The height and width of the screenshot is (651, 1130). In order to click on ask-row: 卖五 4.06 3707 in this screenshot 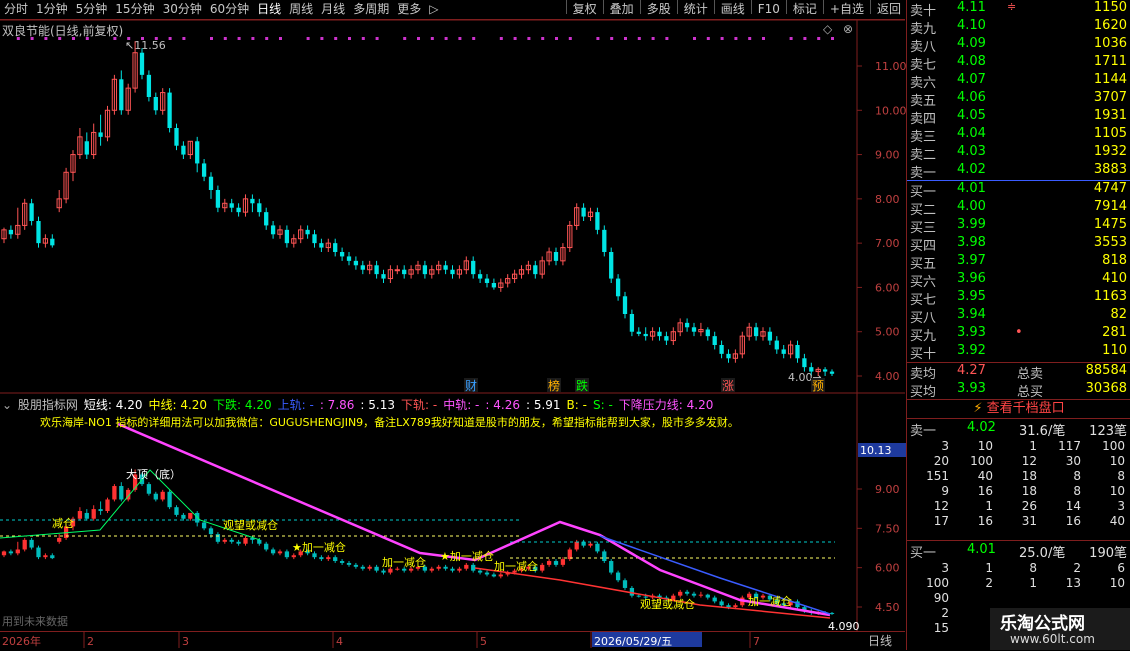, I will do `click(1018, 99)`.